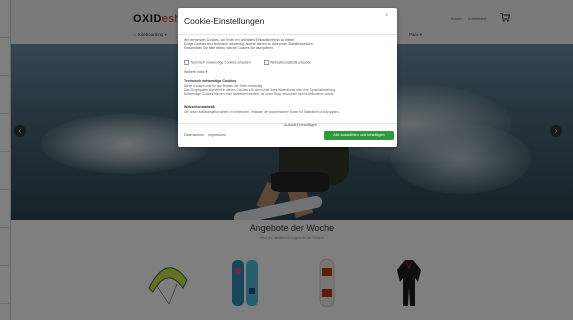  I want to click on accept-all-button: Alle auswählen und bestätigen, so click(359, 135).